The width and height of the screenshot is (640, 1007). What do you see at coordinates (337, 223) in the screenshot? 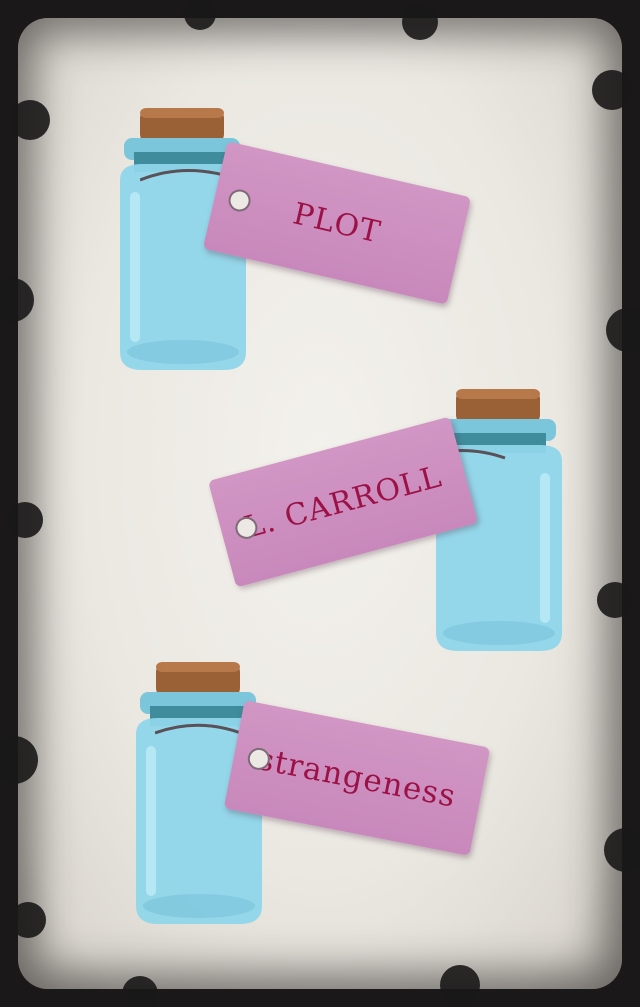
I see `tag-plot-label: PLOT` at bounding box center [337, 223].